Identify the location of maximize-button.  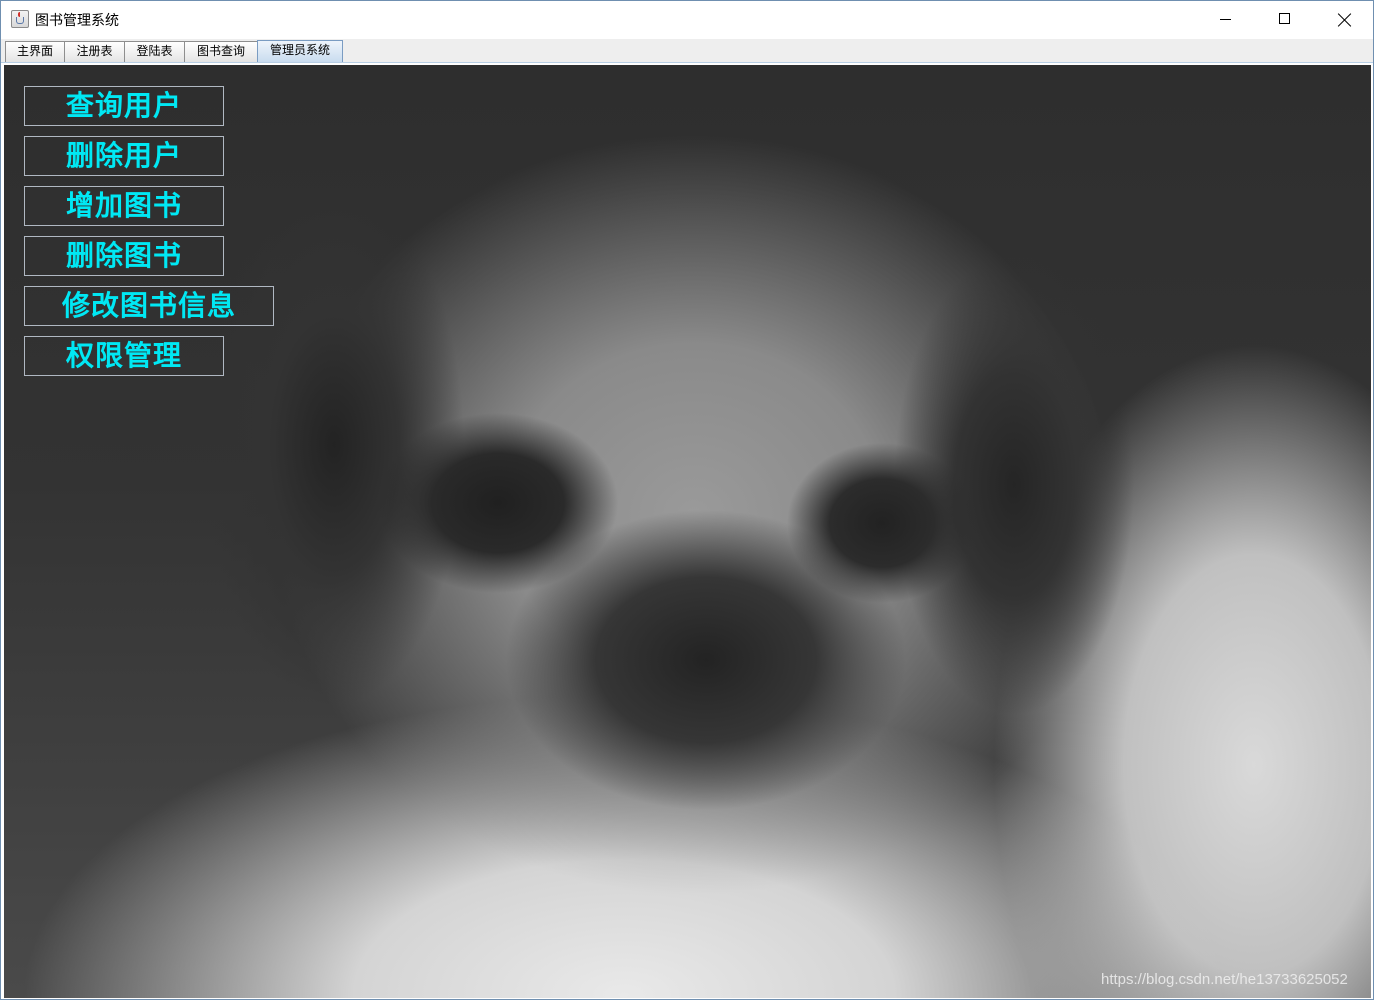
(1285, 20).